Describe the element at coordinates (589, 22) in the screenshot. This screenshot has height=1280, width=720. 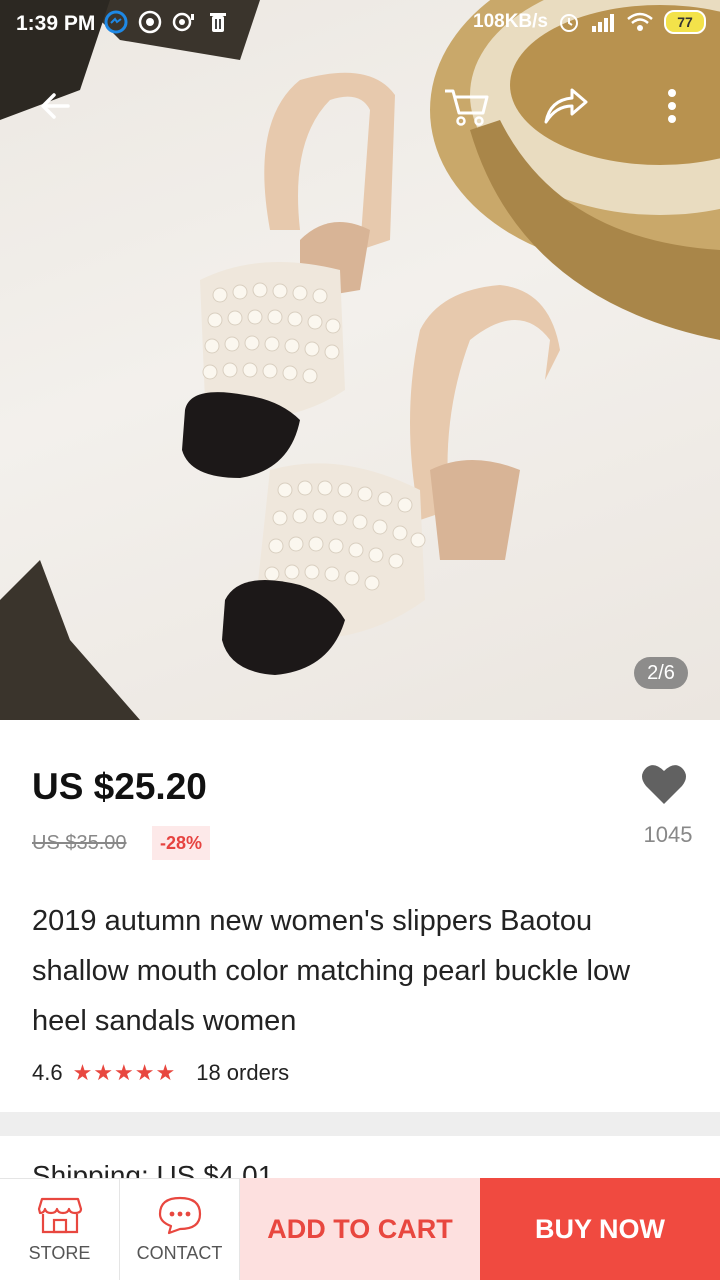
I see `status-right: 108KB/s 77` at that location.